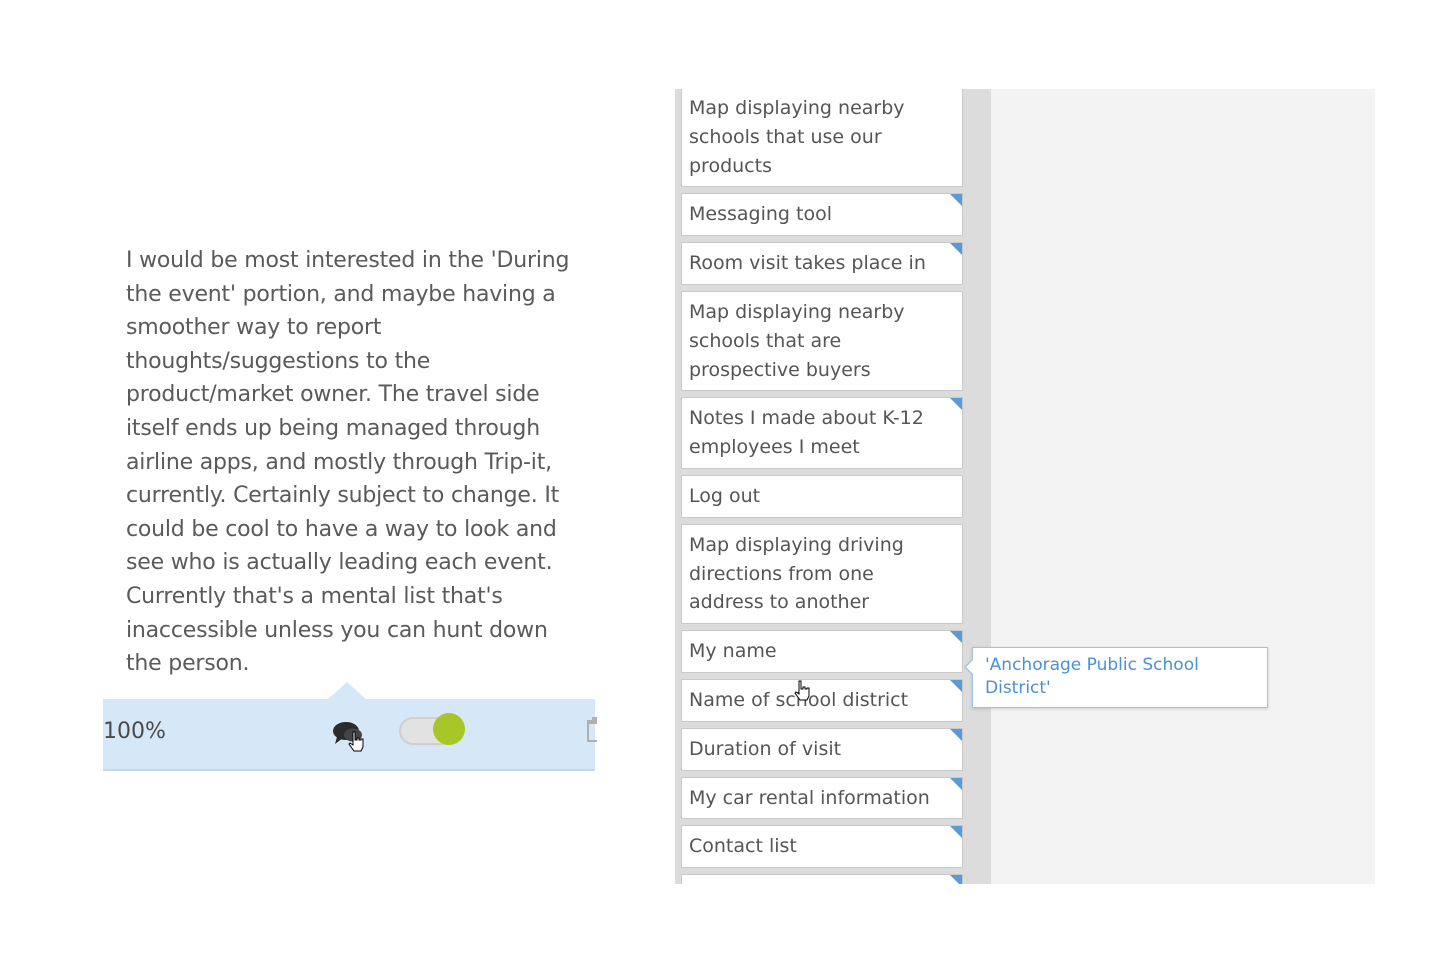 The image size is (1440, 961). I want to click on card-label: My car rental information, so click(809, 797).